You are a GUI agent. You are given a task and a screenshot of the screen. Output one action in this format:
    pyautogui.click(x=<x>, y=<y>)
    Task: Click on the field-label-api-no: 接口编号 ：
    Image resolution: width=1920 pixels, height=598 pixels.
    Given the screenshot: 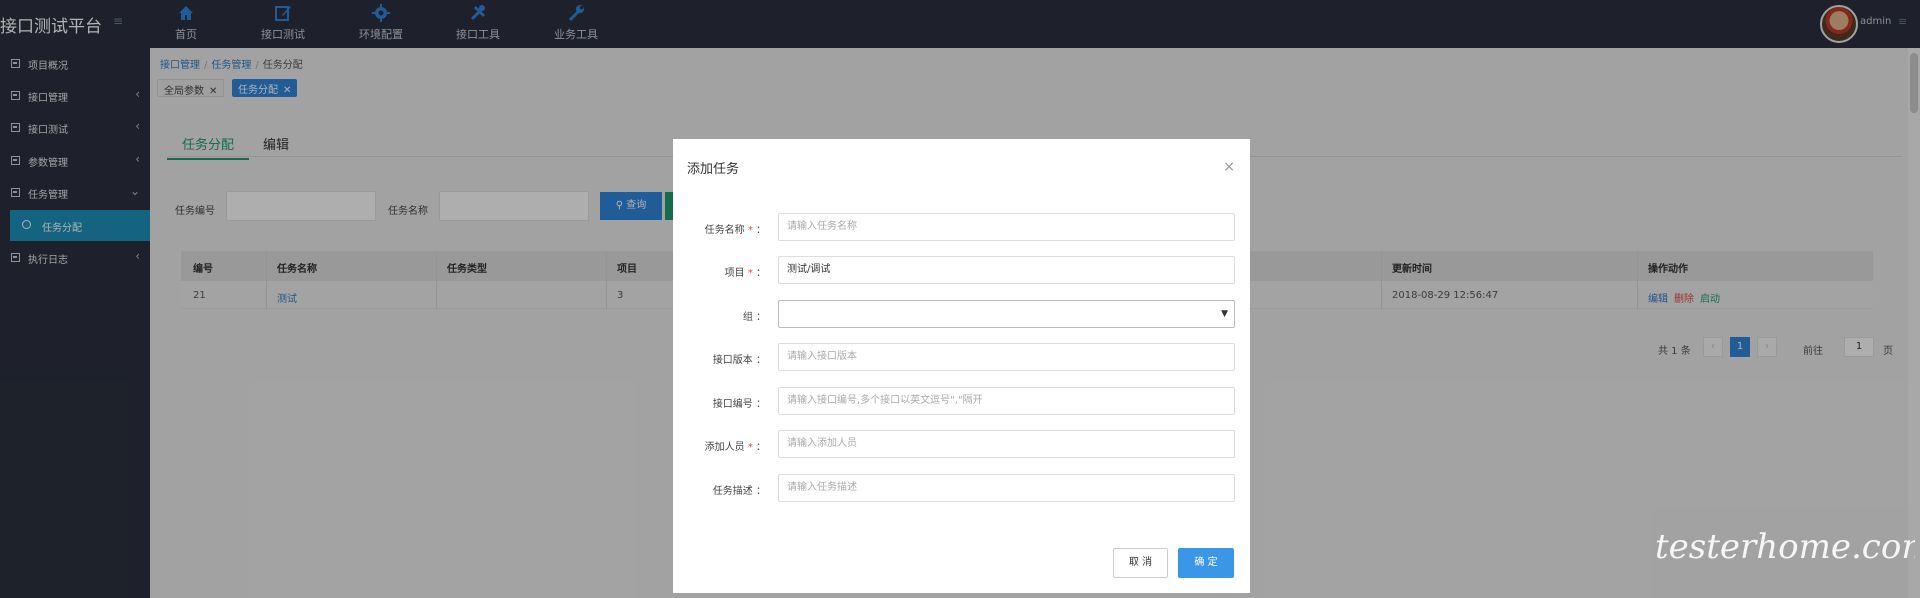 What is the action you would take?
    pyautogui.click(x=739, y=404)
    